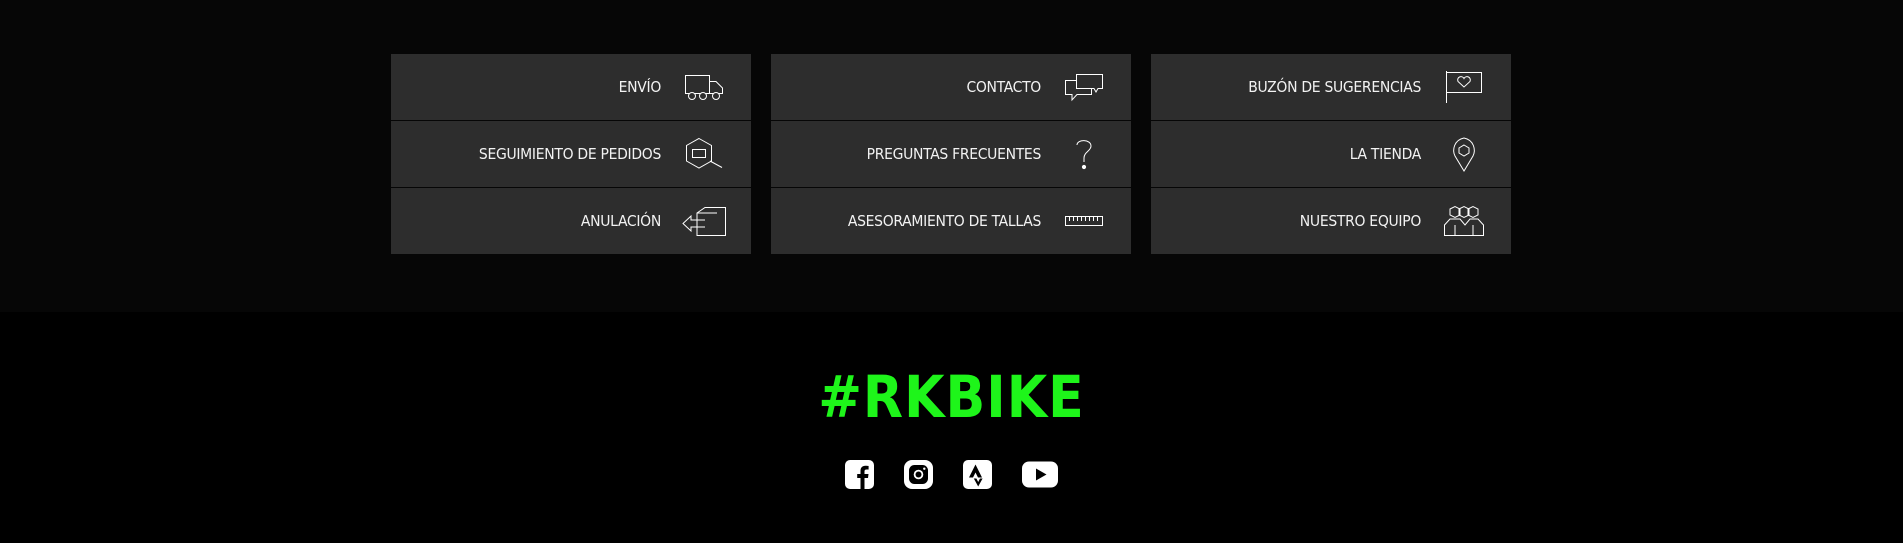 The height and width of the screenshot is (543, 1903). What do you see at coordinates (944, 221) in the screenshot?
I see `link-asesoramiento-tallas-label: ASESORAMIENTO DE TALLAS` at bounding box center [944, 221].